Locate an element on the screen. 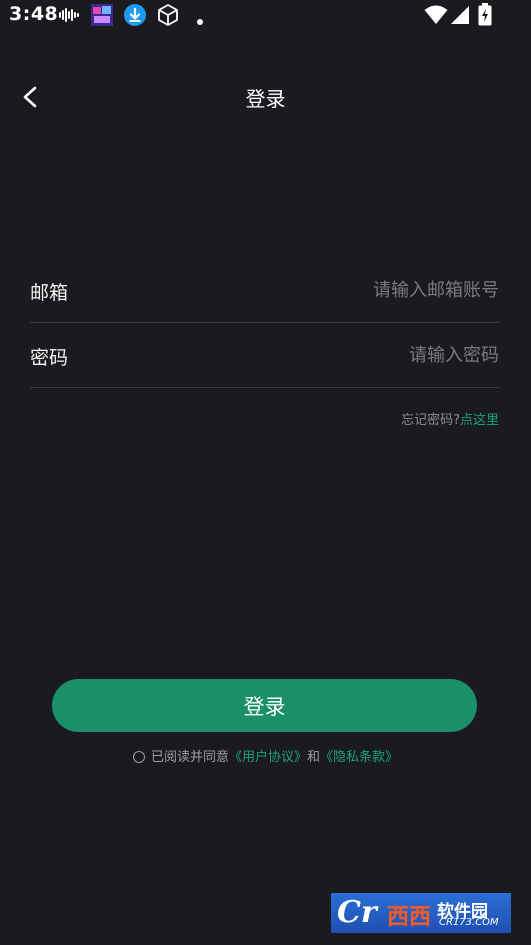 The height and width of the screenshot is (945, 531). privacy-policy-link: 《隐私条款》 is located at coordinates (359, 757).